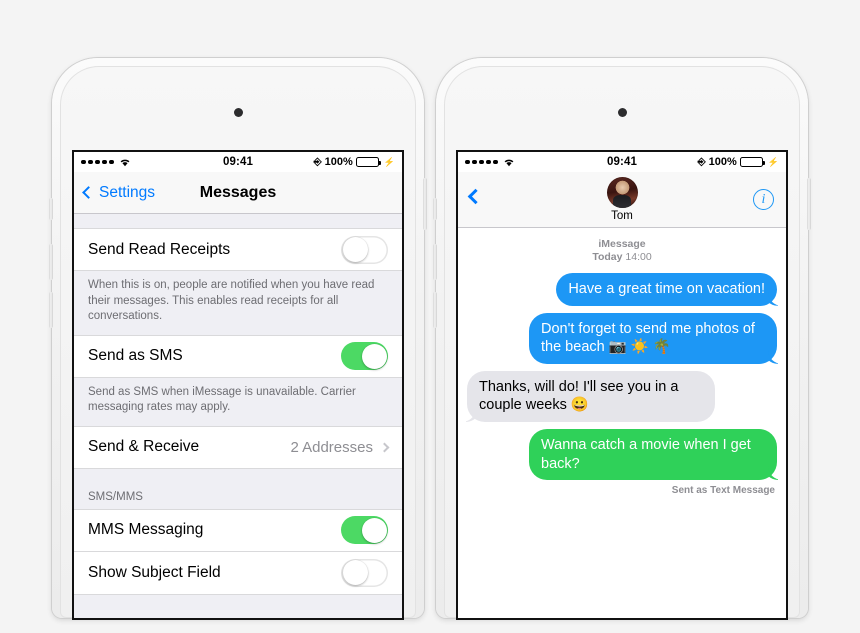  I want to click on row-show-subject-field: Show Subject Field, so click(238, 573).